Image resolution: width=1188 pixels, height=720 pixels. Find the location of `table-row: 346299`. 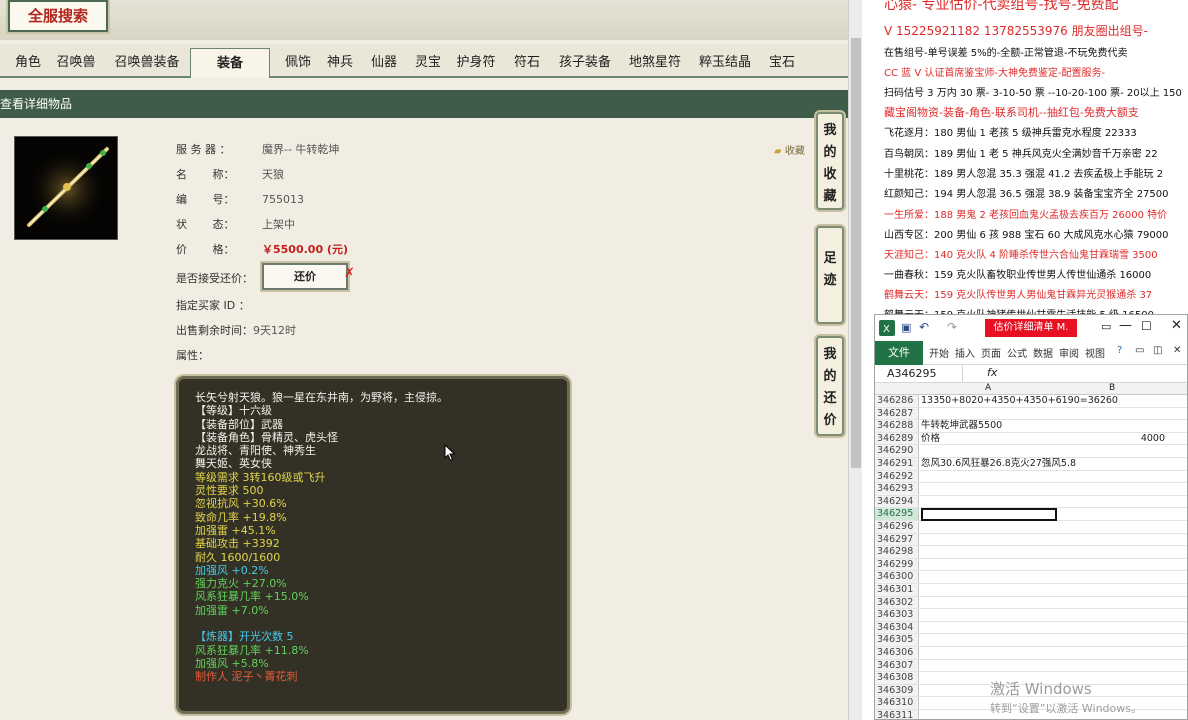

table-row: 346299 is located at coordinates (1031, 565).